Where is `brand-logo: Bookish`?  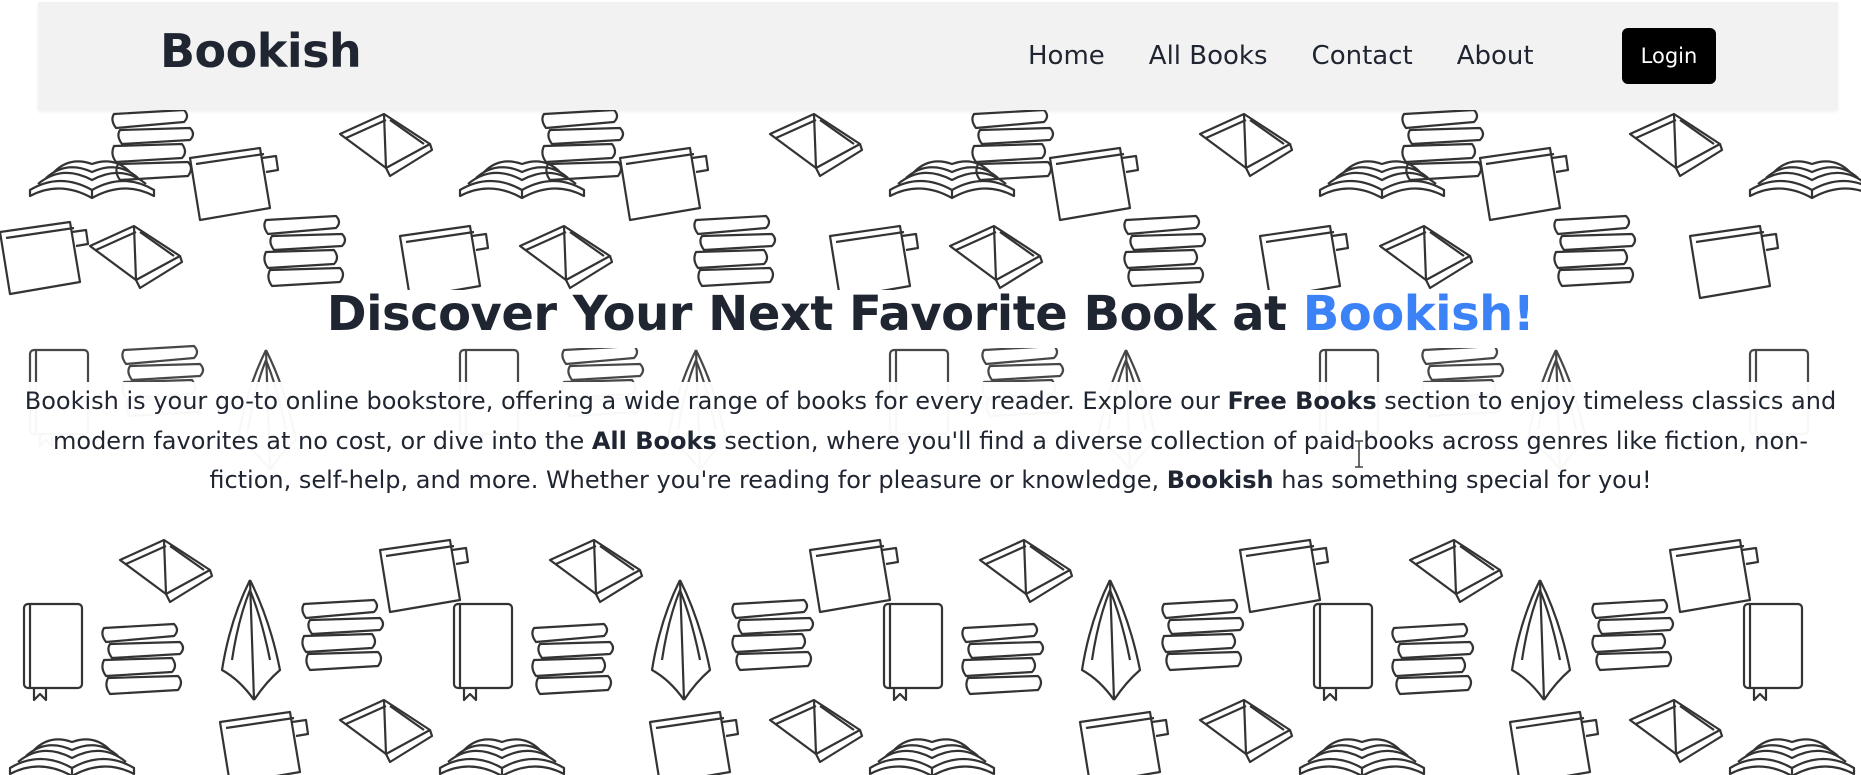 brand-logo: Bookish is located at coordinates (261, 51).